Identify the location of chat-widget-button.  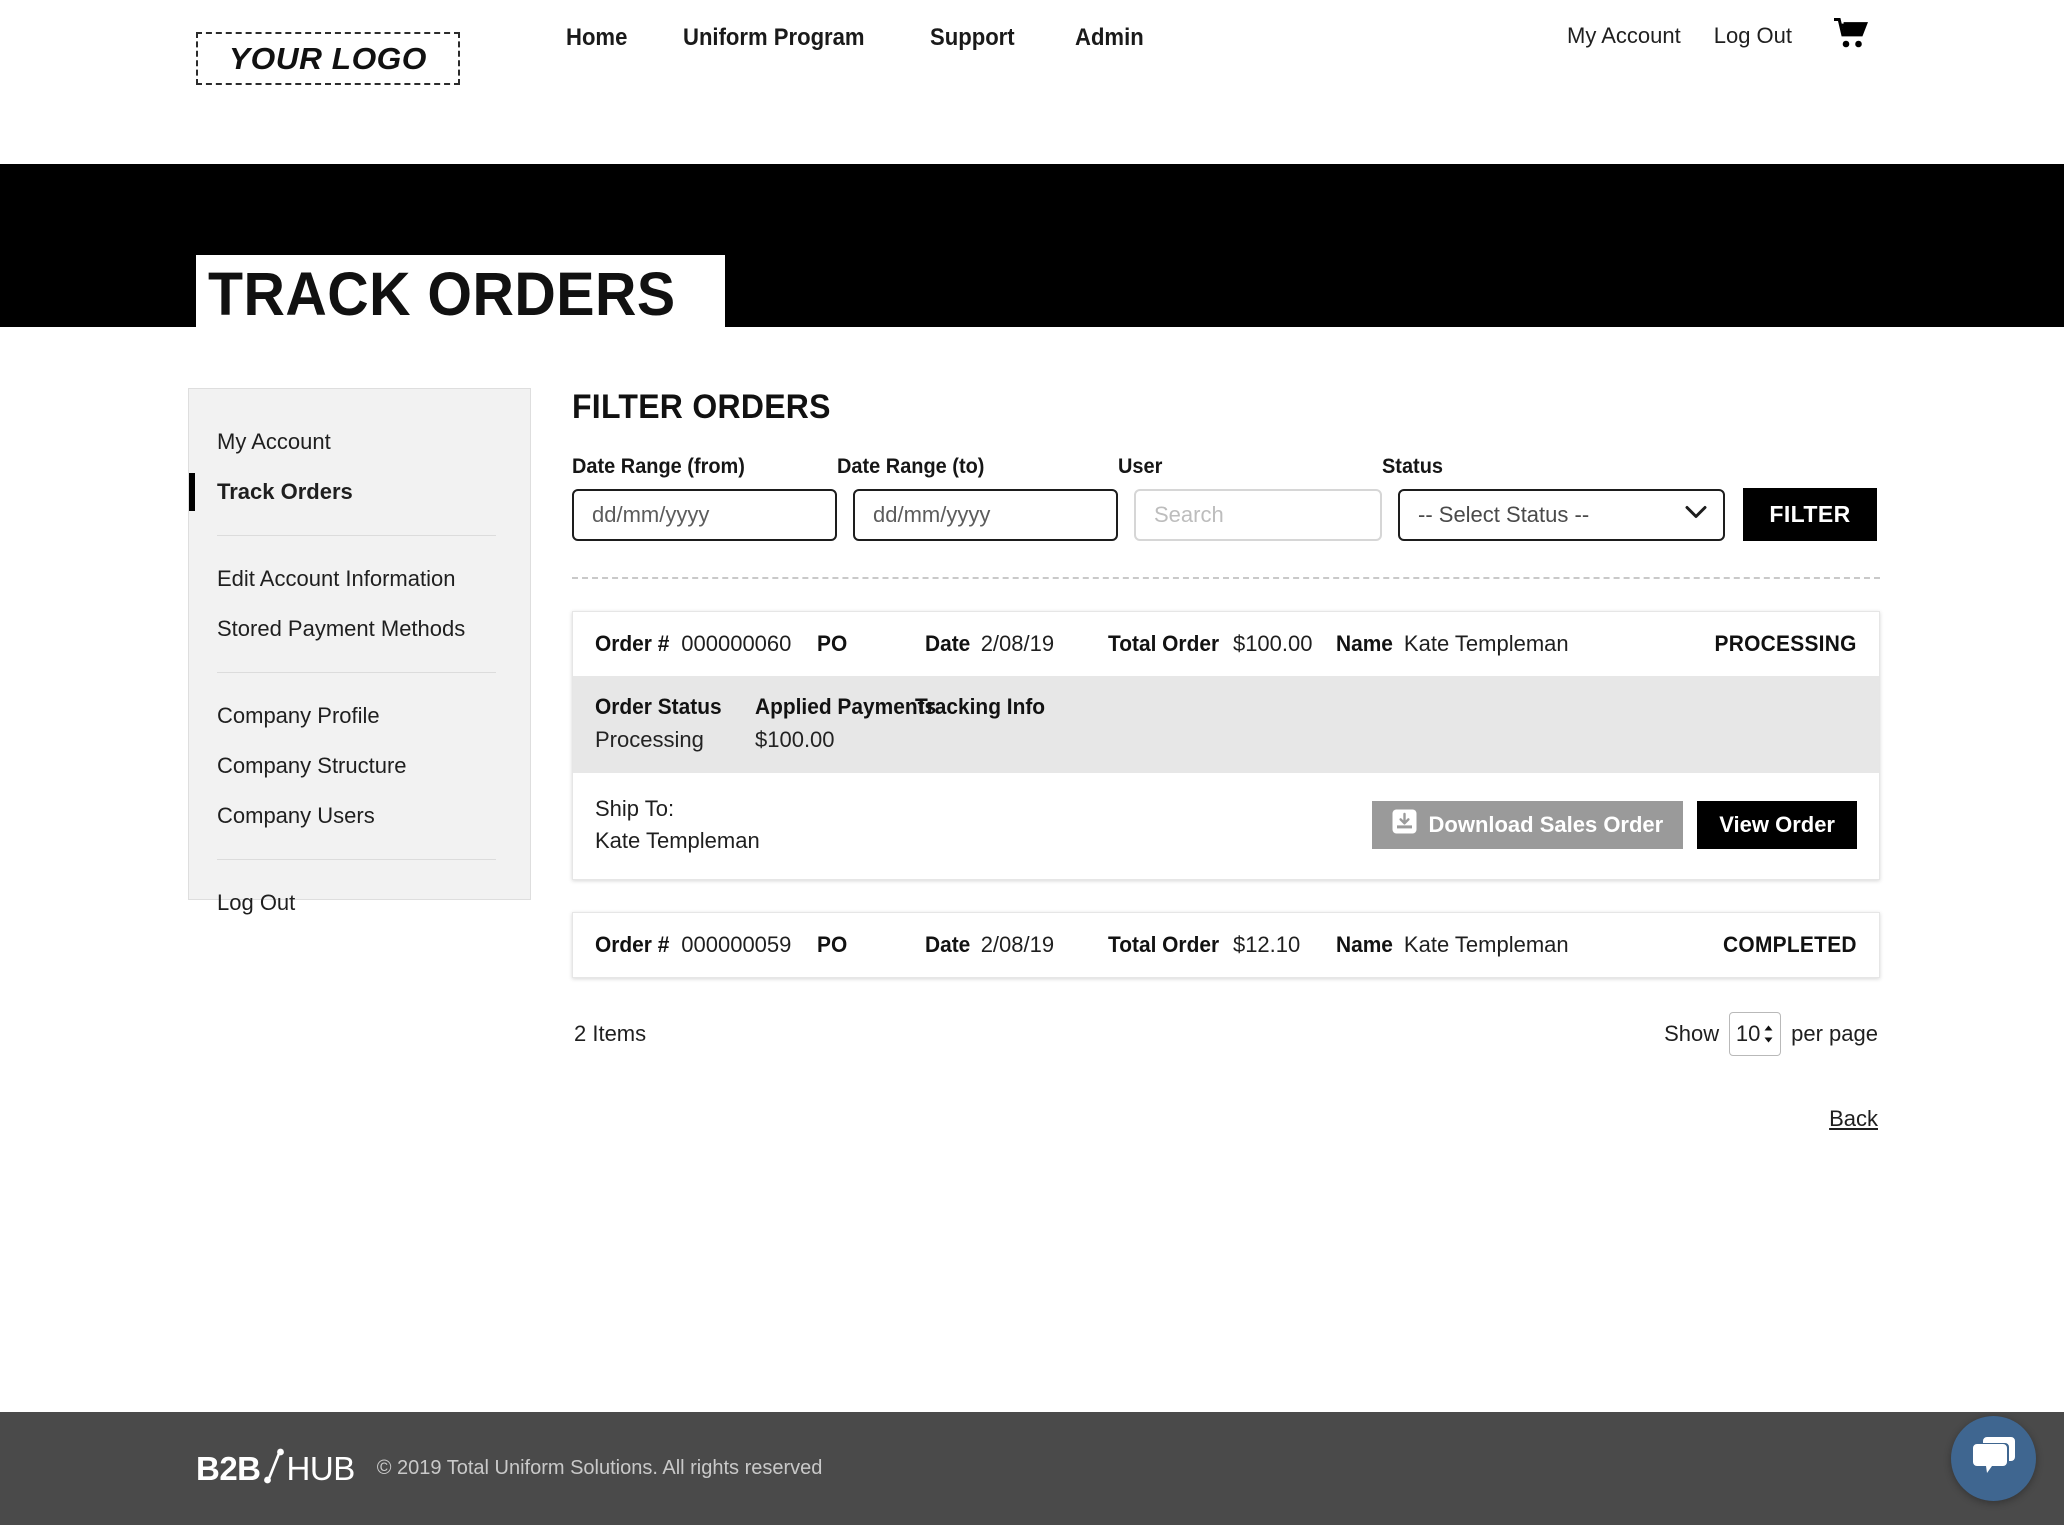
(1993, 1458).